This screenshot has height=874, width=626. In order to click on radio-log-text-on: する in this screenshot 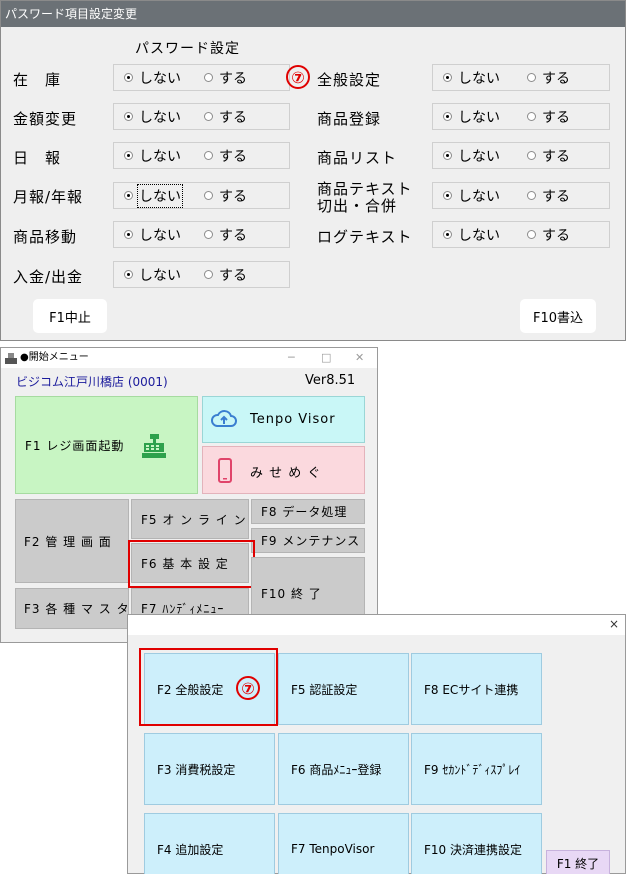, I will do `click(548, 235)`.